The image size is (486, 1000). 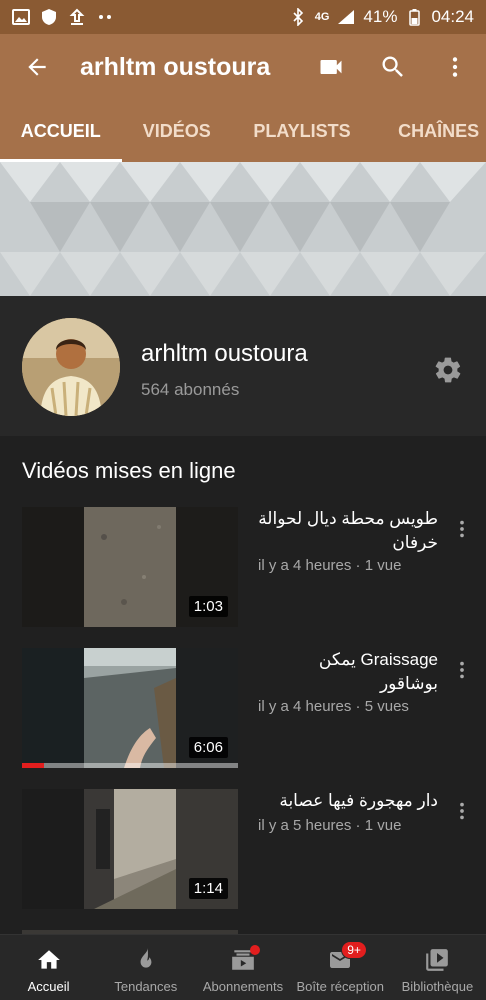 I want to click on video-meta: il y a 4 heures · 1 vue, so click(x=330, y=565).